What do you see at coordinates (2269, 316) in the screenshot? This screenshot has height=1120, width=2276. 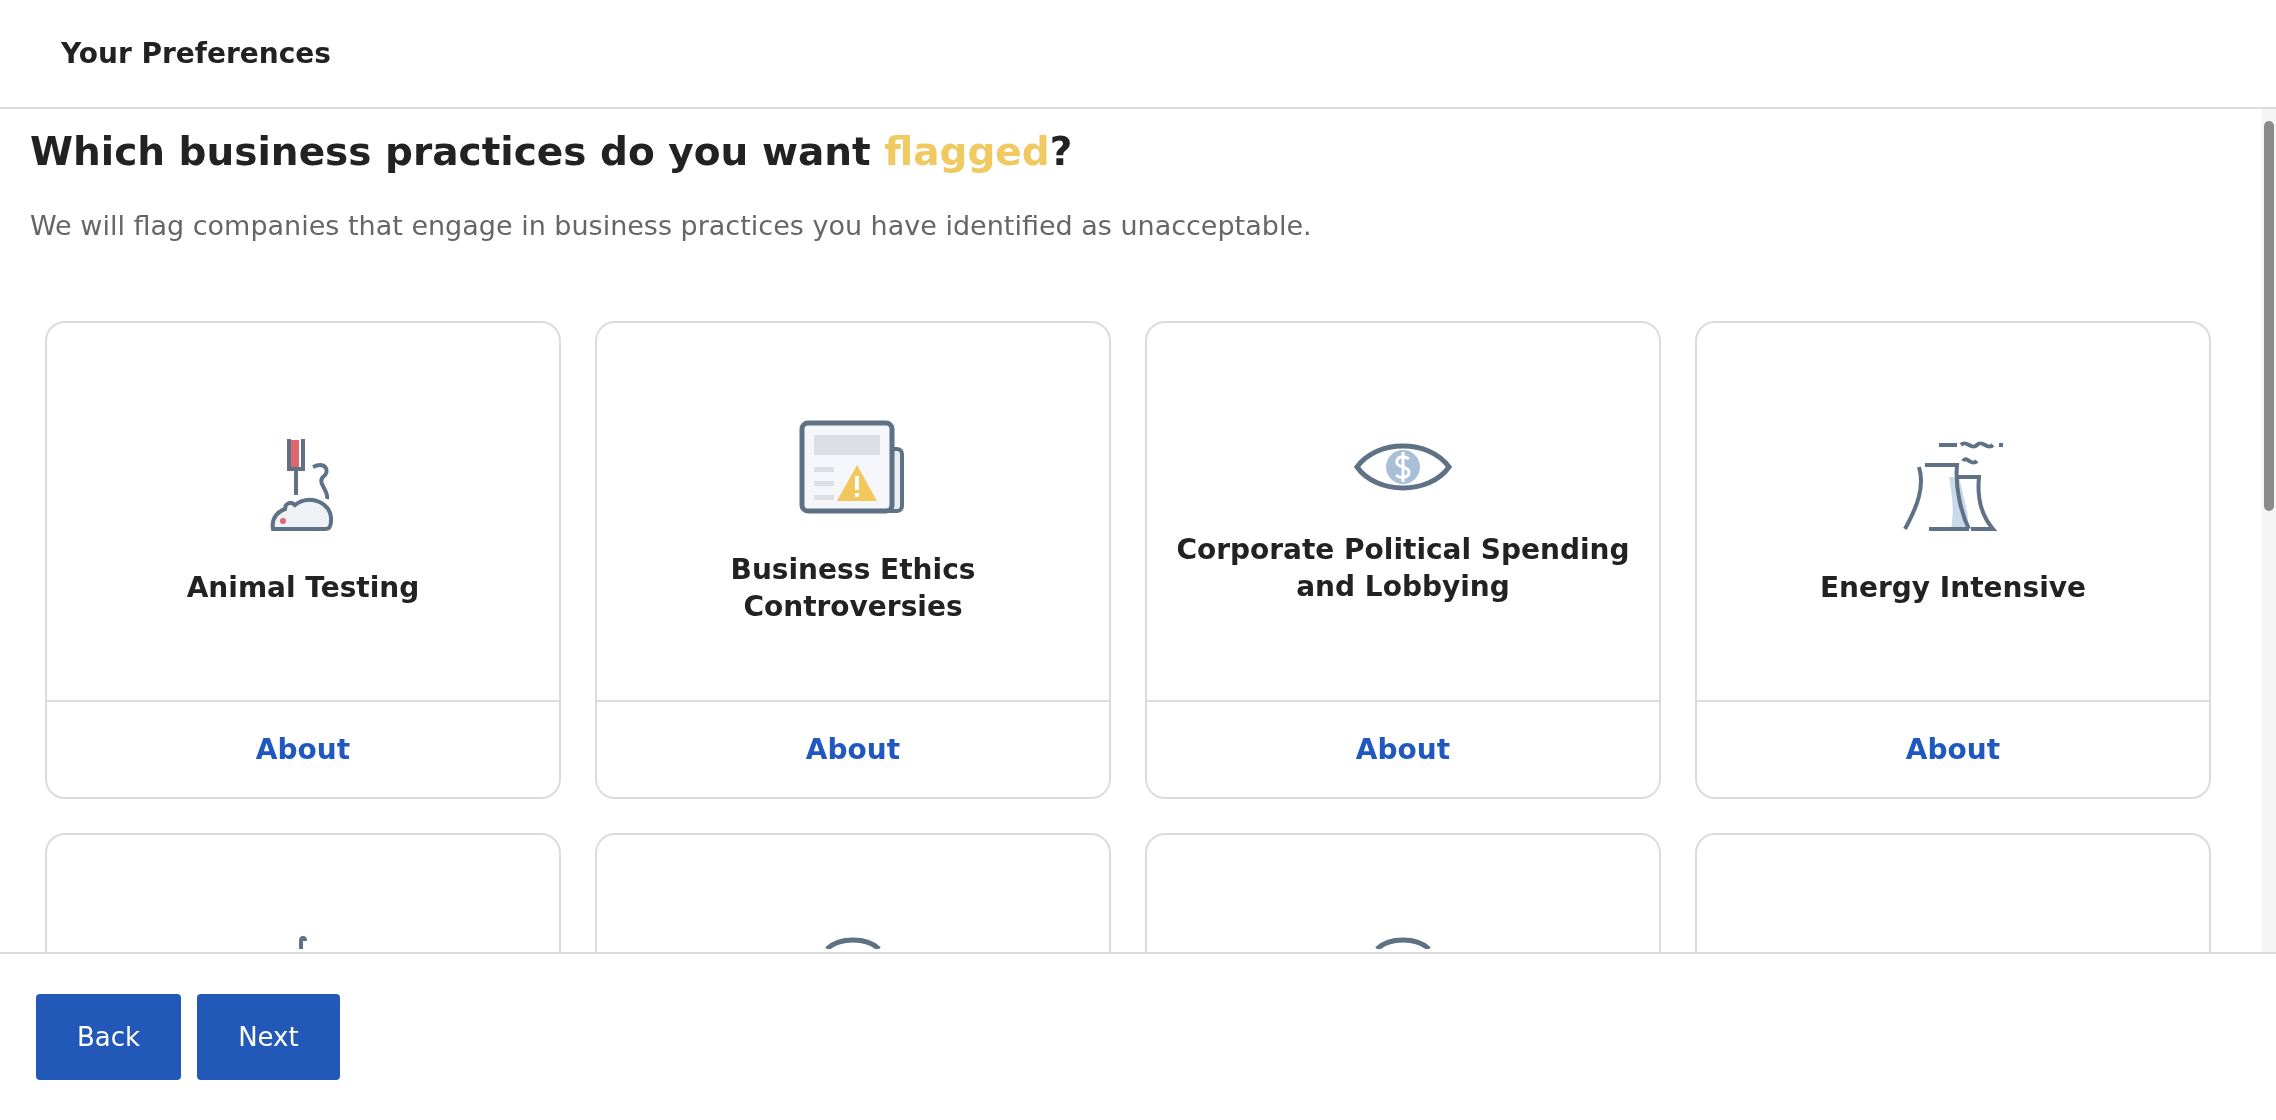 I see `scrollbar-thumb` at bounding box center [2269, 316].